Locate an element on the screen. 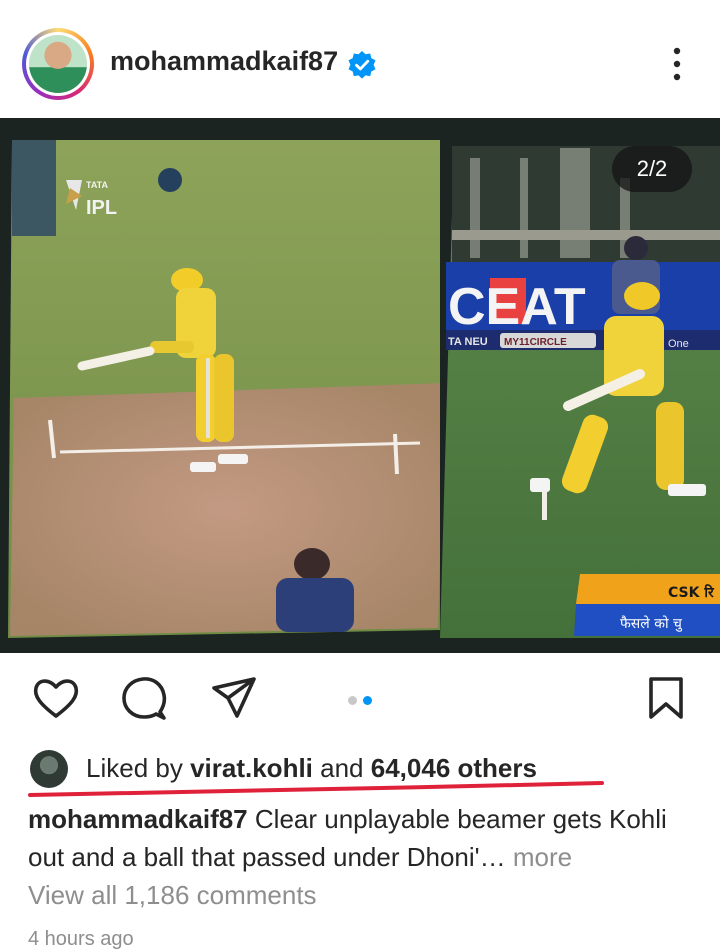  carousel-dot-2-active is located at coordinates (367, 700).